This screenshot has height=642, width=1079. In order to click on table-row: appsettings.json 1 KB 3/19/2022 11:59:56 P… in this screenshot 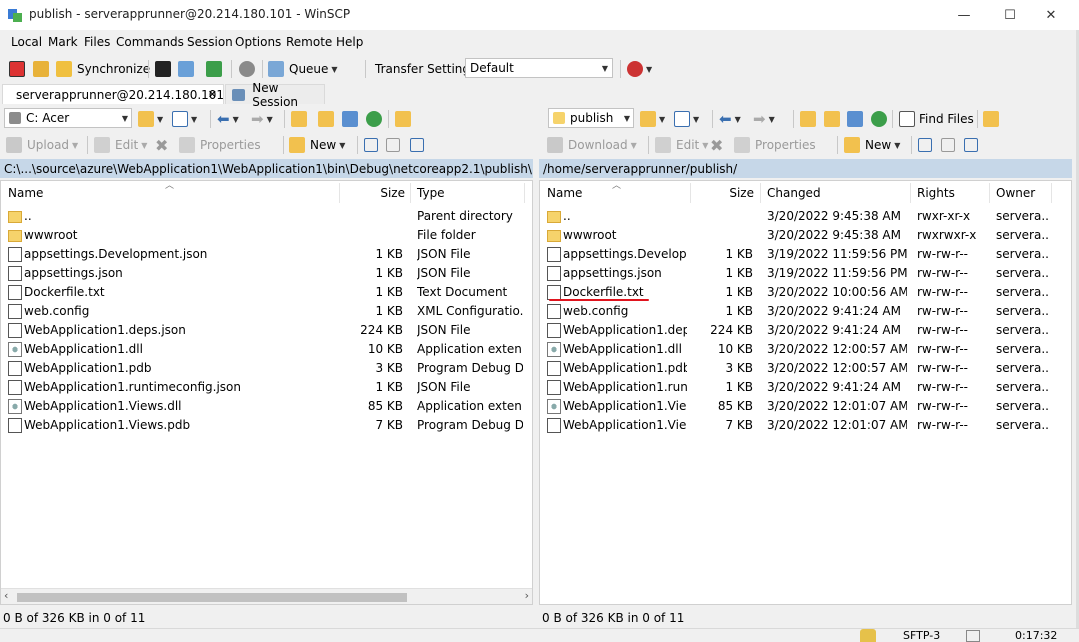, I will do `click(805, 273)`.